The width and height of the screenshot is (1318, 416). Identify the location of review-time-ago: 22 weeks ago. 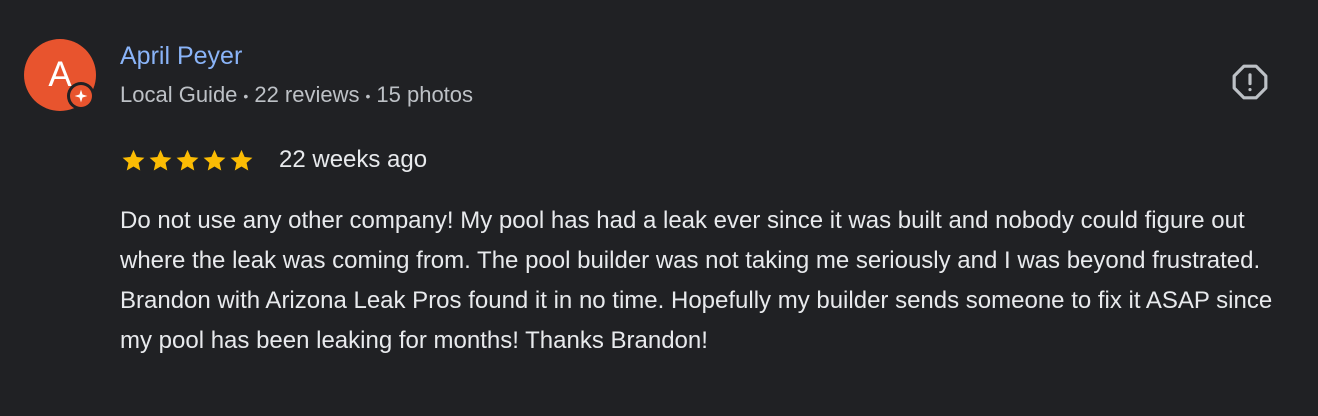
(353, 159).